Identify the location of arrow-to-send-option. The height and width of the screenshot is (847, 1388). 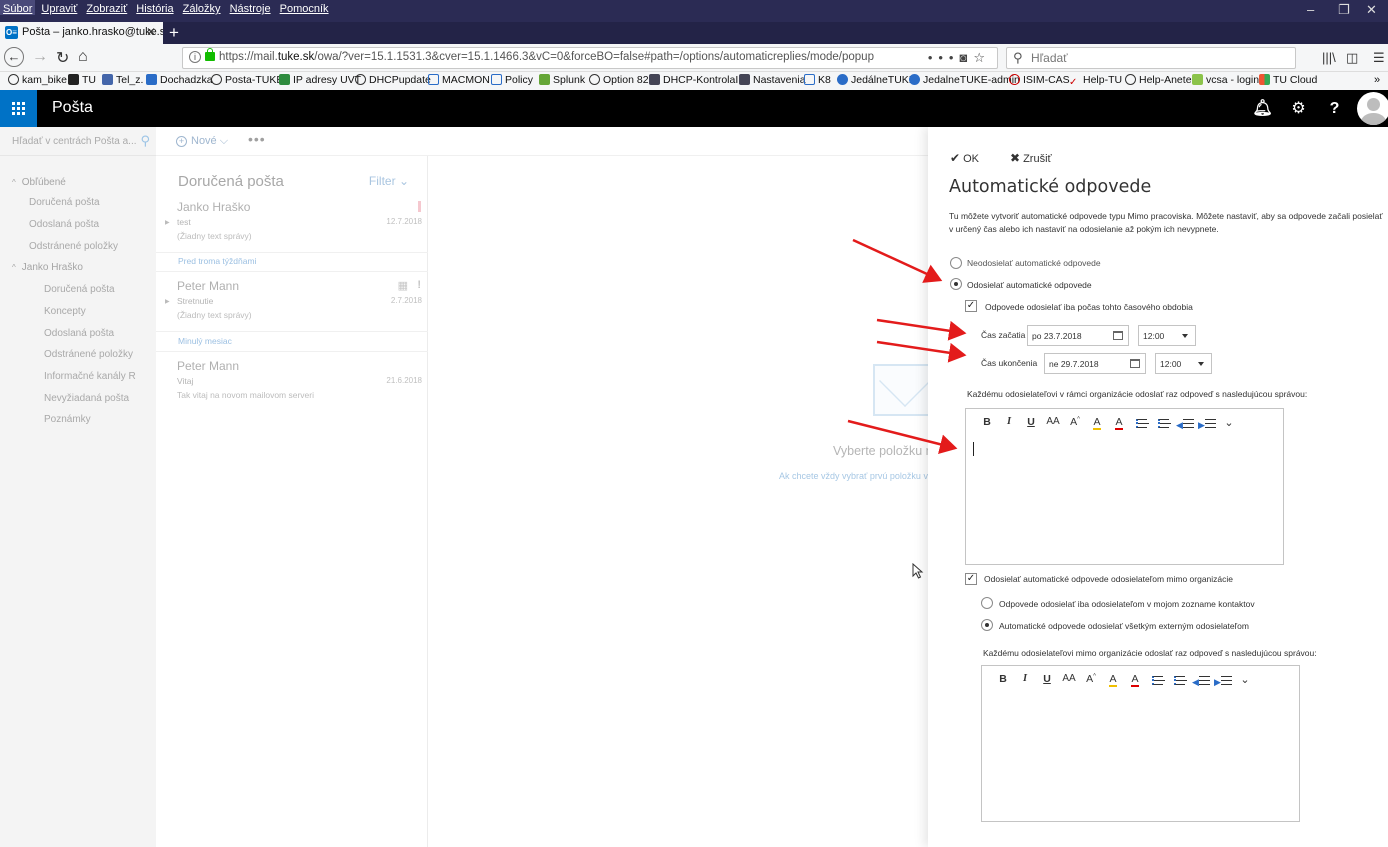
(897, 260).